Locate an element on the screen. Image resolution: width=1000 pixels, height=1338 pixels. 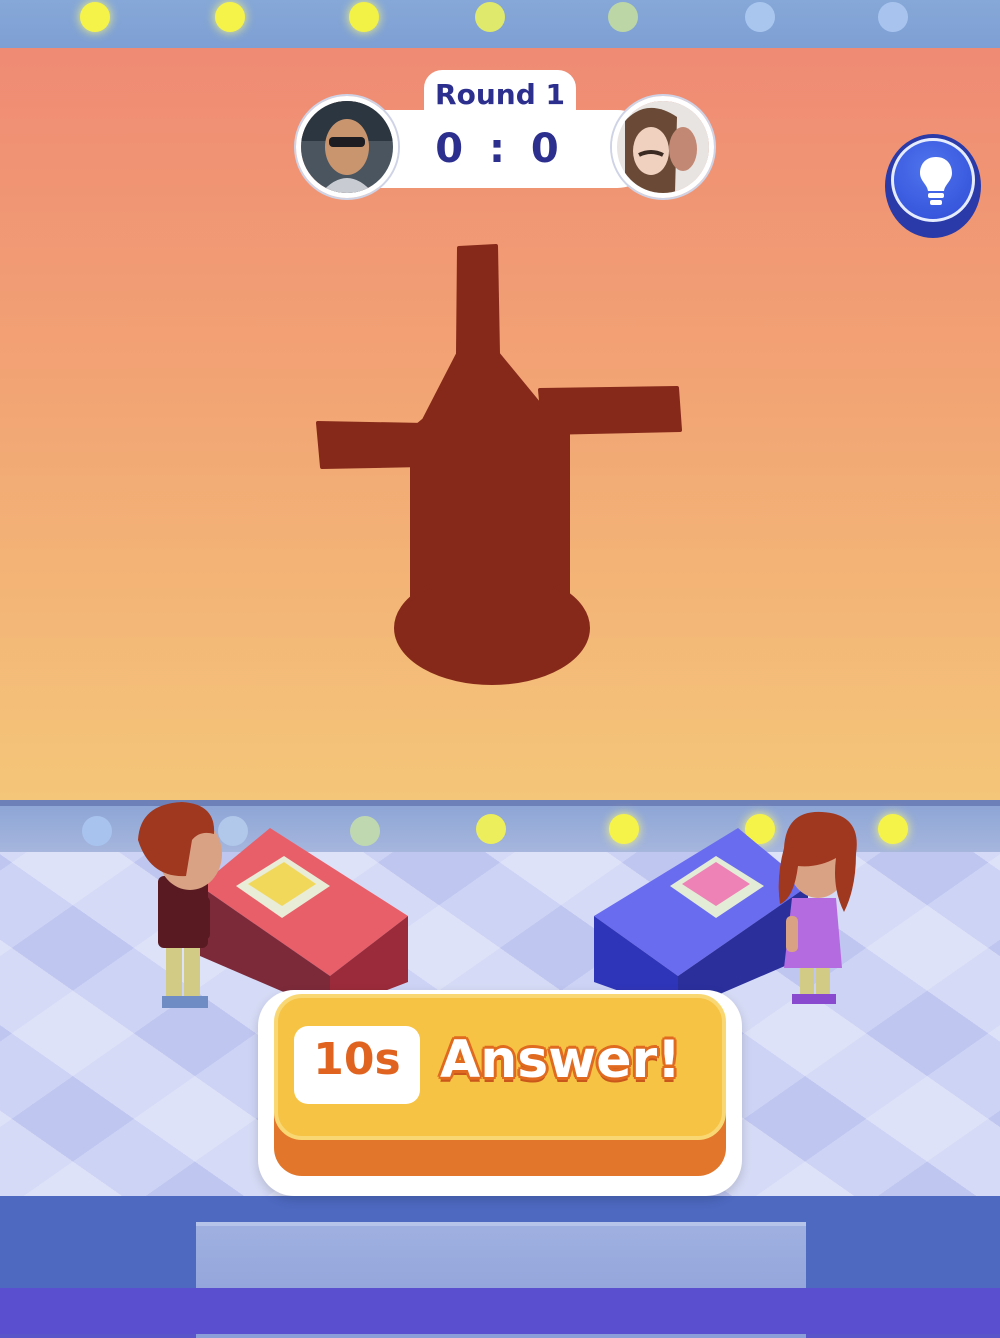
hint-button-face is located at coordinates (933, 180).